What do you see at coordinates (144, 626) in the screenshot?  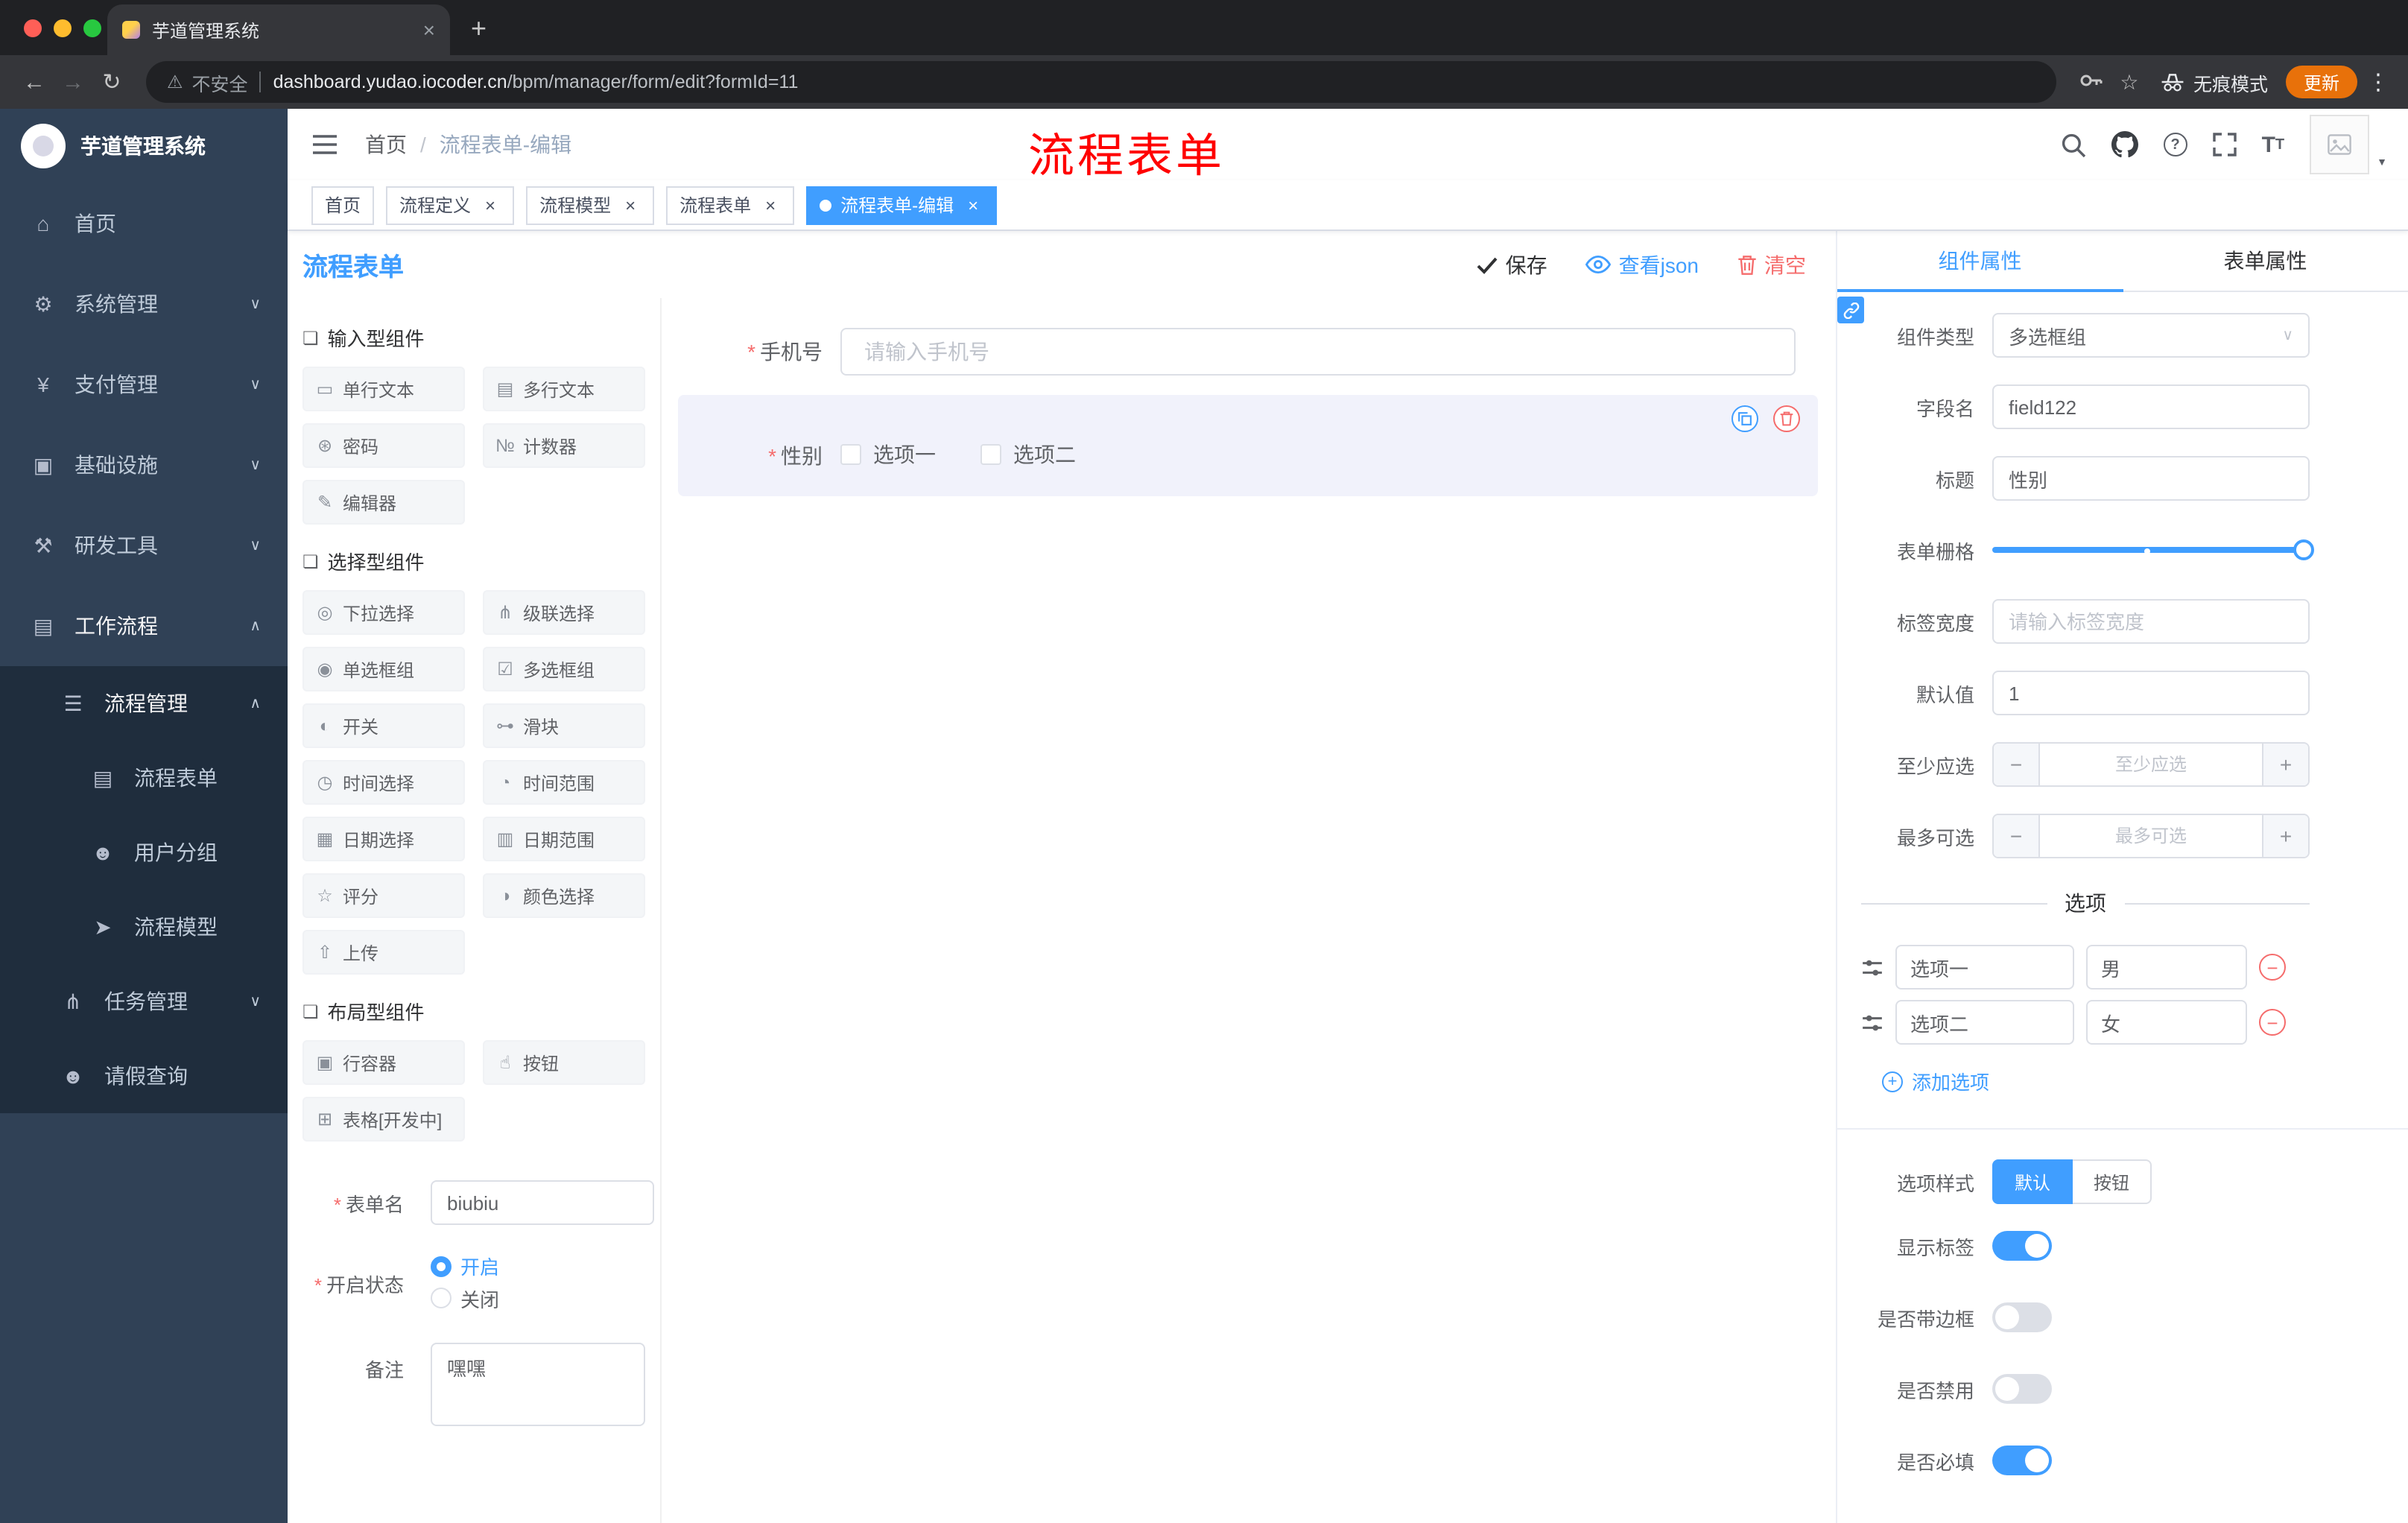 I see `sidebar-item-workflow: ▤ 工作流程 ∧` at bounding box center [144, 626].